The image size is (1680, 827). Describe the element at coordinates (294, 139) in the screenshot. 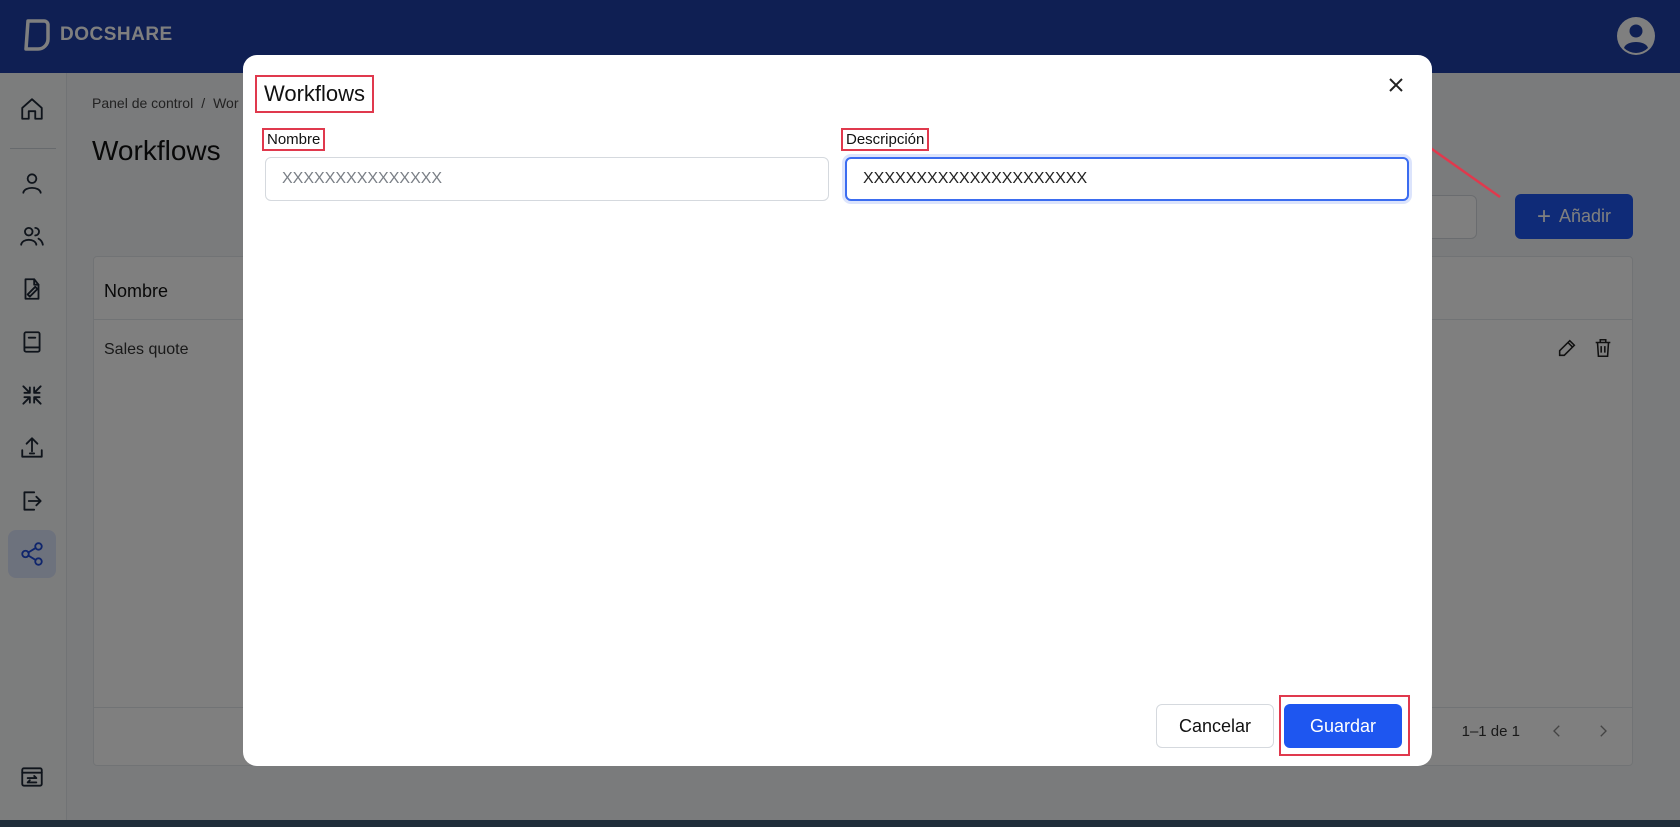

I see `name-label: Nombre` at that location.